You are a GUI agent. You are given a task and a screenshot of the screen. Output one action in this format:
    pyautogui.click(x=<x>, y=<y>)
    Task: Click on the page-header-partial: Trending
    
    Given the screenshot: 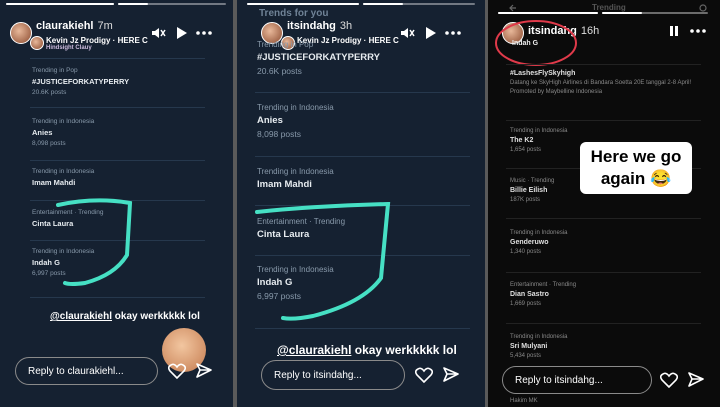 What is the action you would take?
    pyautogui.click(x=609, y=7)
    